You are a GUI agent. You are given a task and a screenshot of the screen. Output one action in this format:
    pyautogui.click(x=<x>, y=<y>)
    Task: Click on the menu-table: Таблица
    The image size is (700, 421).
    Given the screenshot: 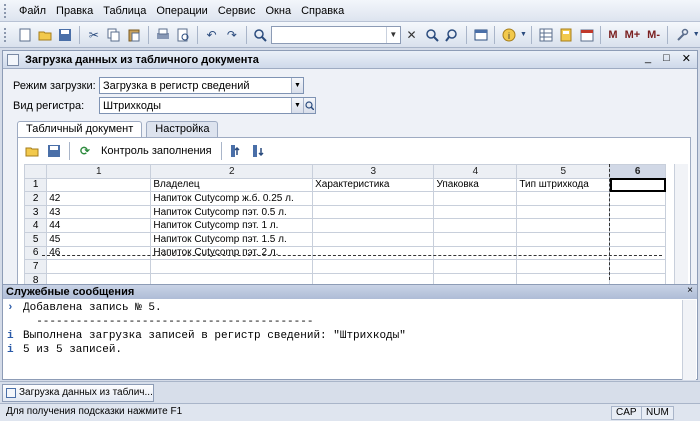 What is the action you would take?
    pyautogui.click(x=124, y=11)
    